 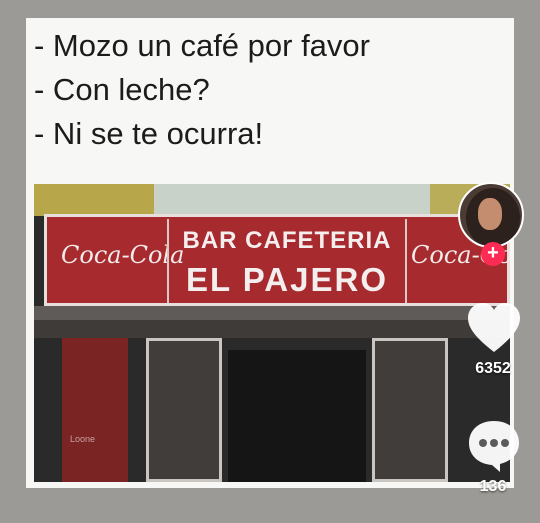 I want to click on pillar-label: Loone, so click(x=83, y=439).